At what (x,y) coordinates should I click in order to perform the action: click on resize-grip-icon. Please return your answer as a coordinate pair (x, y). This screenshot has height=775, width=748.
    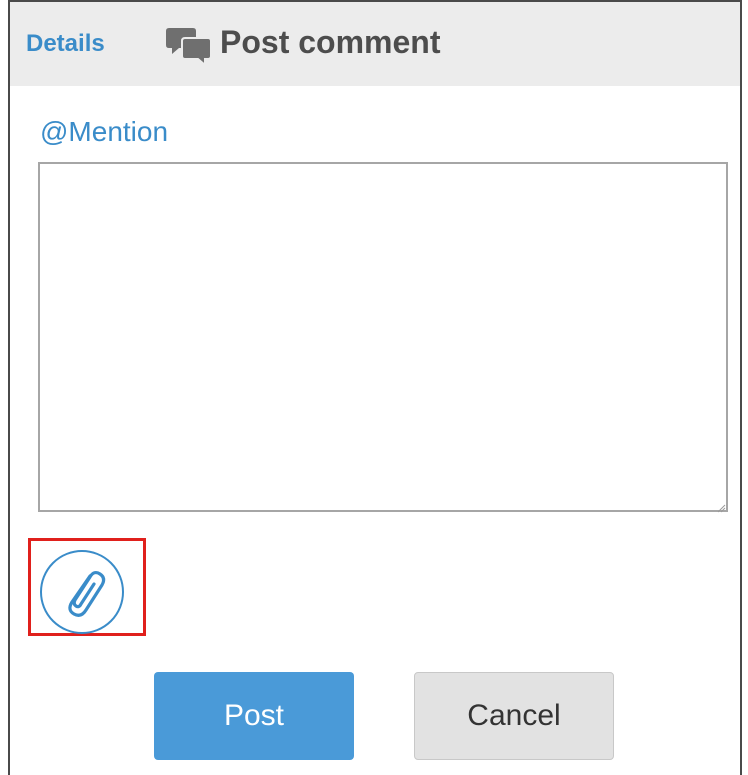
    Looking at the image, I should click on (721, 506).